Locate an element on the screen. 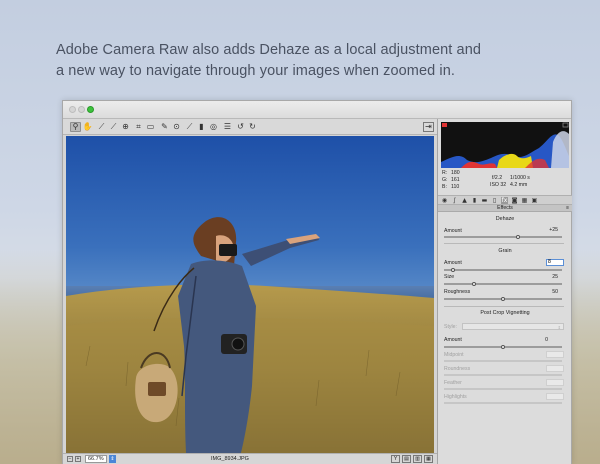 The width and height of the screenshot is (600, 464). r-value: 180 is located at coordinates (455, 173).